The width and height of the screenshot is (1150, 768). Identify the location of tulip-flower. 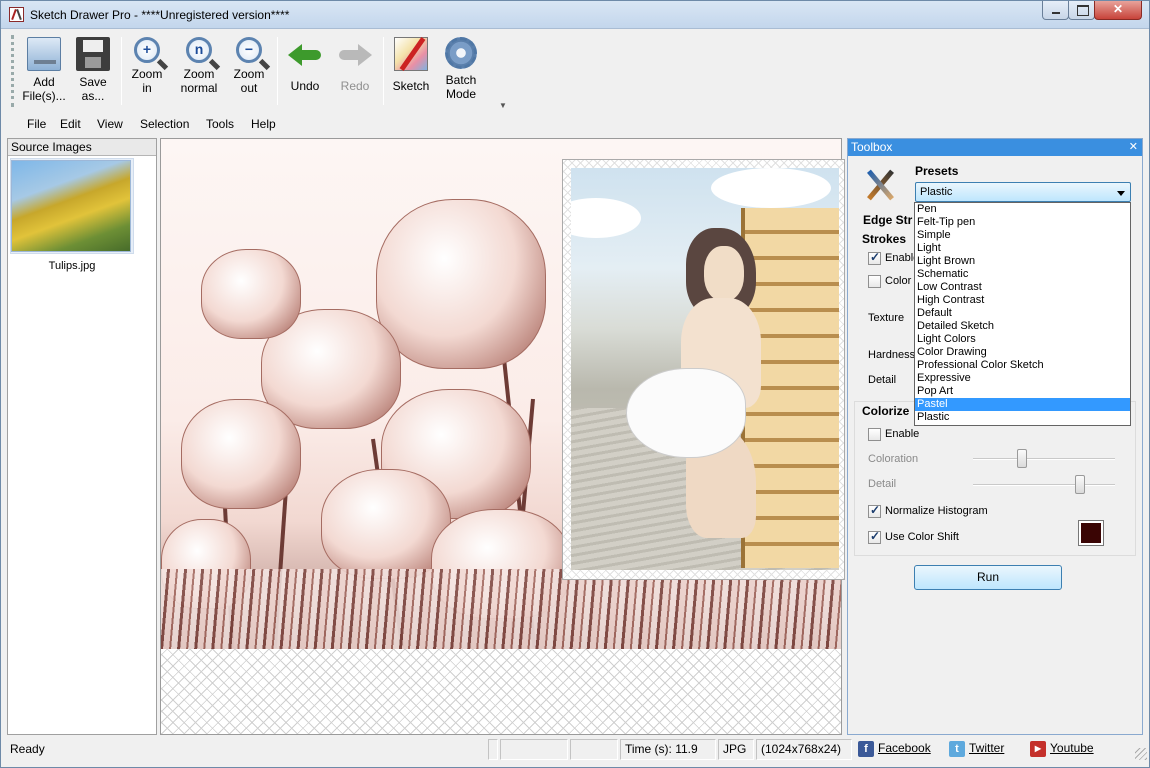
(251, 294).